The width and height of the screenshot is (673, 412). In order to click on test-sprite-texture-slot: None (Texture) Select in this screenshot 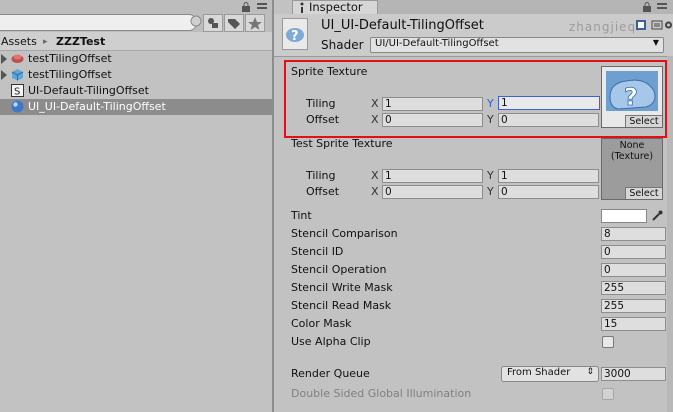, I will do `click(632, 169)`.